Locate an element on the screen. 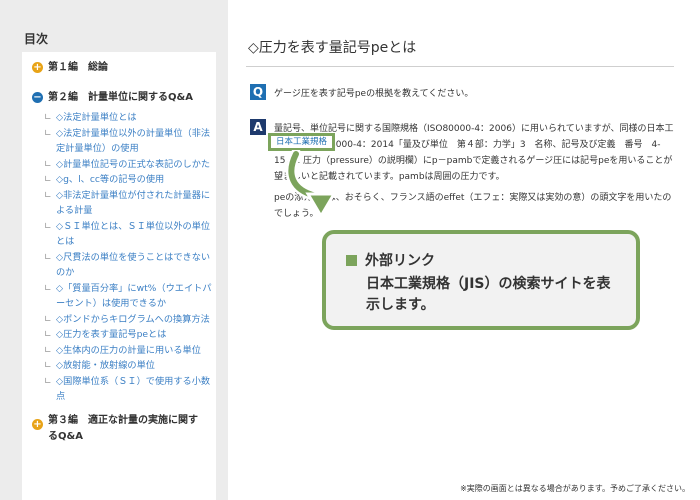 The height and width of the screenshot is (500, 700). toc-item: ∟ ◇非法定計量単位が付された計量器による計量 is located at coordinates (130, 203).